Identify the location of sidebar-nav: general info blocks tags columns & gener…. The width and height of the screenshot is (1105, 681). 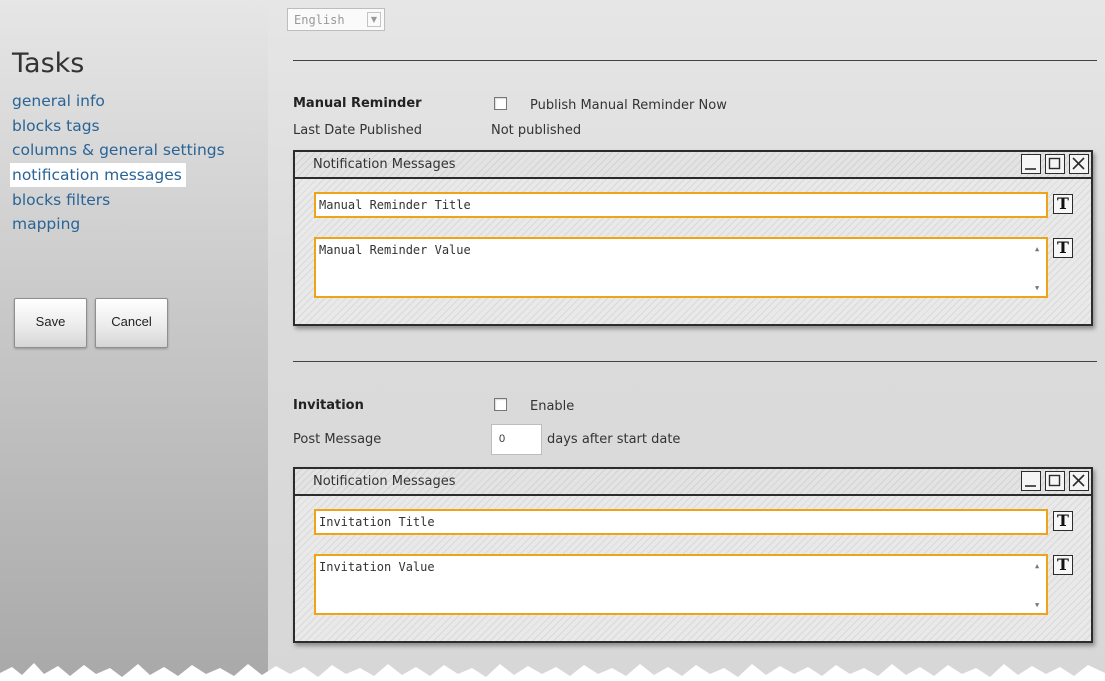
(117, 163).